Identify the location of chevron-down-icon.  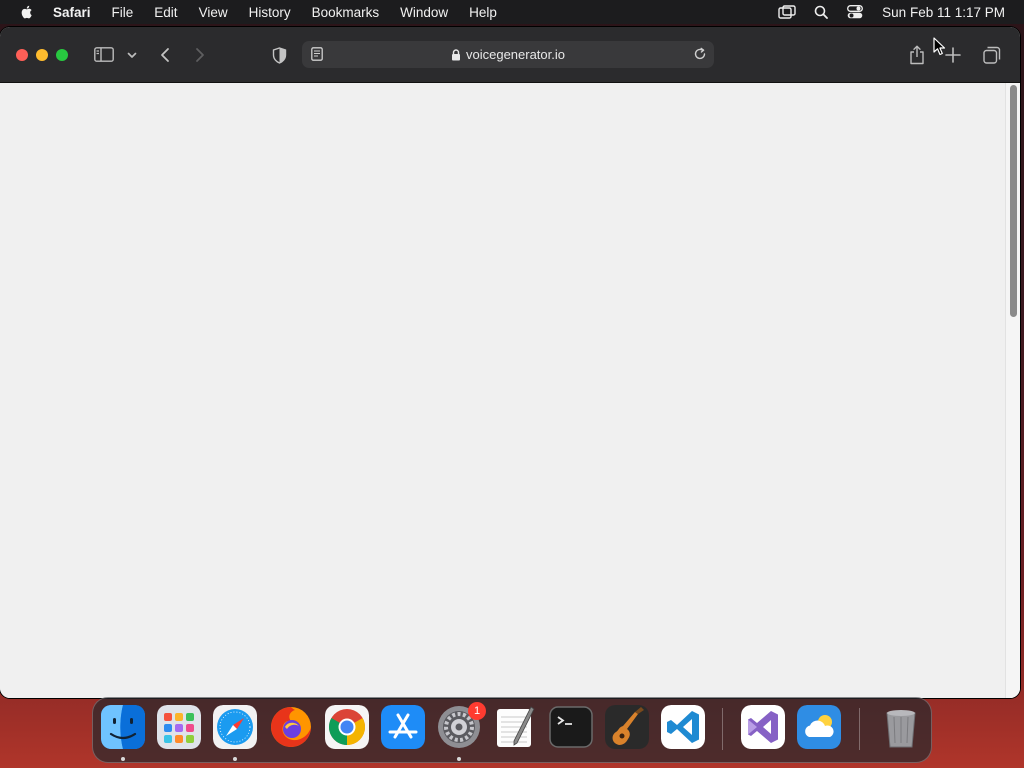
(132, 55).